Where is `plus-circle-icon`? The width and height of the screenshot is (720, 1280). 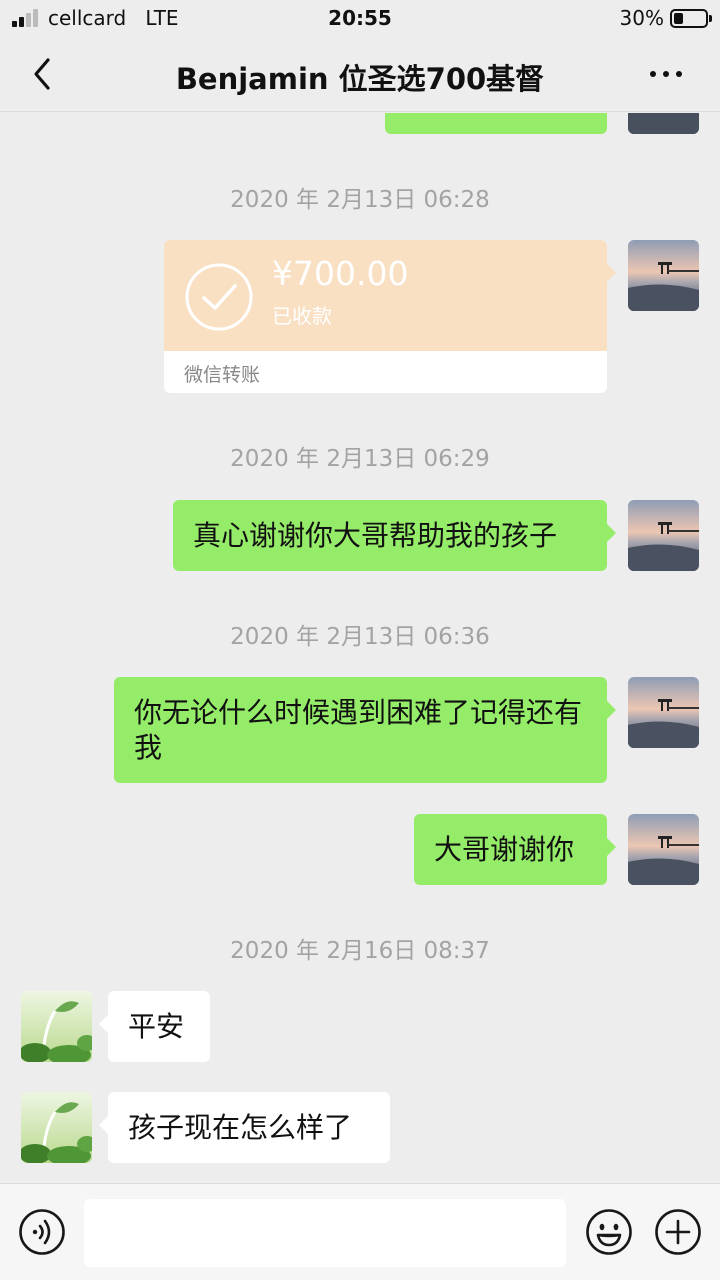
plus-circle-icon is located at coordinates (678, 1232).